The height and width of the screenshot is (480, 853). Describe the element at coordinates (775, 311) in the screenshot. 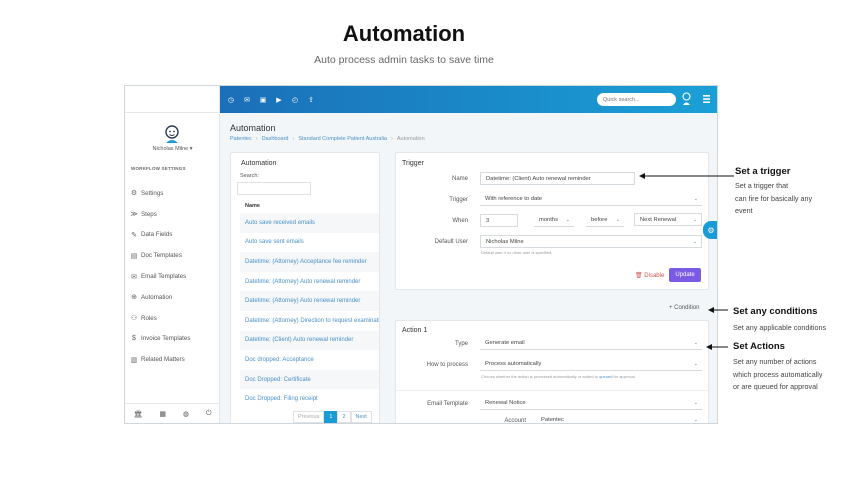

I see `annotation-conditions-title: Set any conditions` at that location.